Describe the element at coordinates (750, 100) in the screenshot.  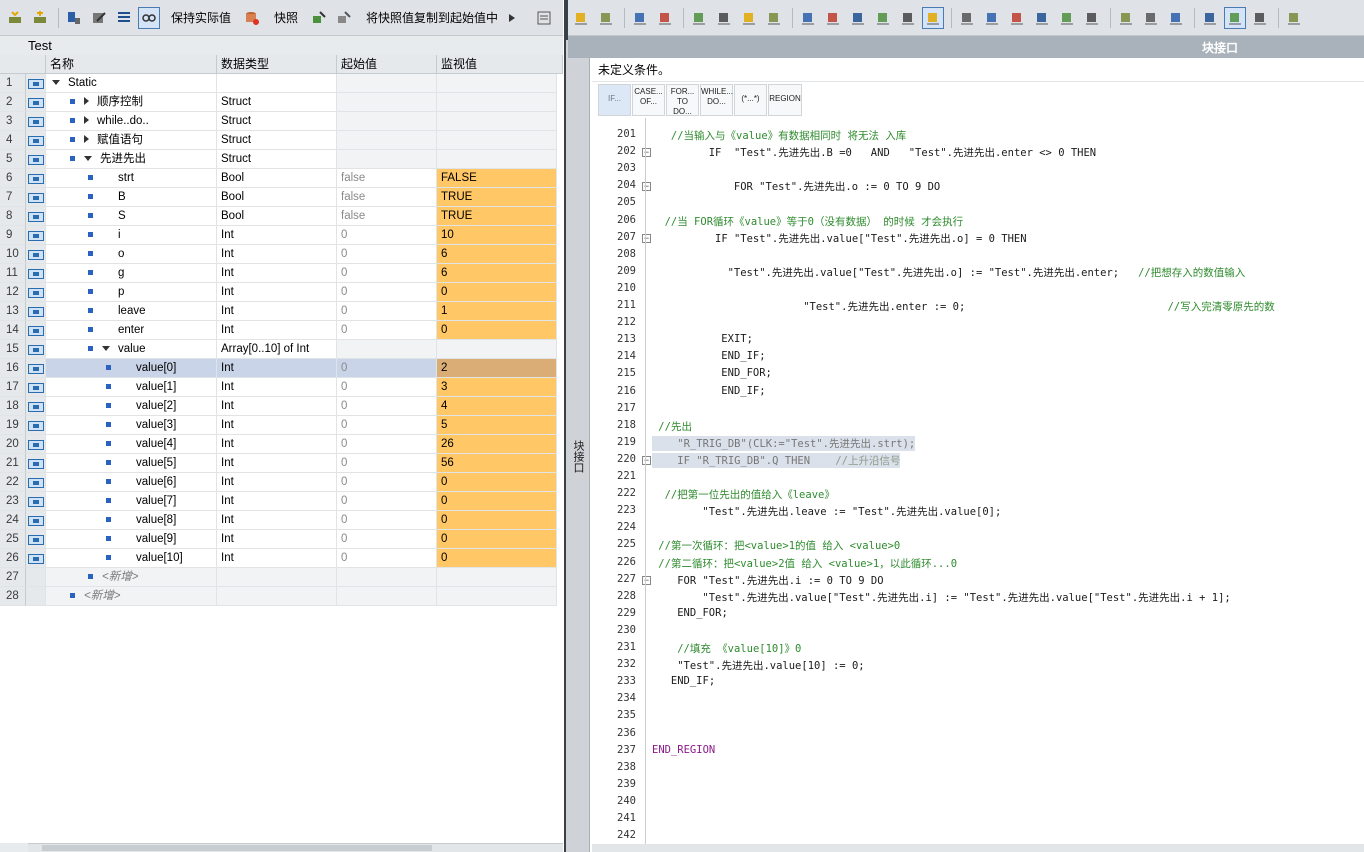
I see `snippet-button: (*...*)` at that location.